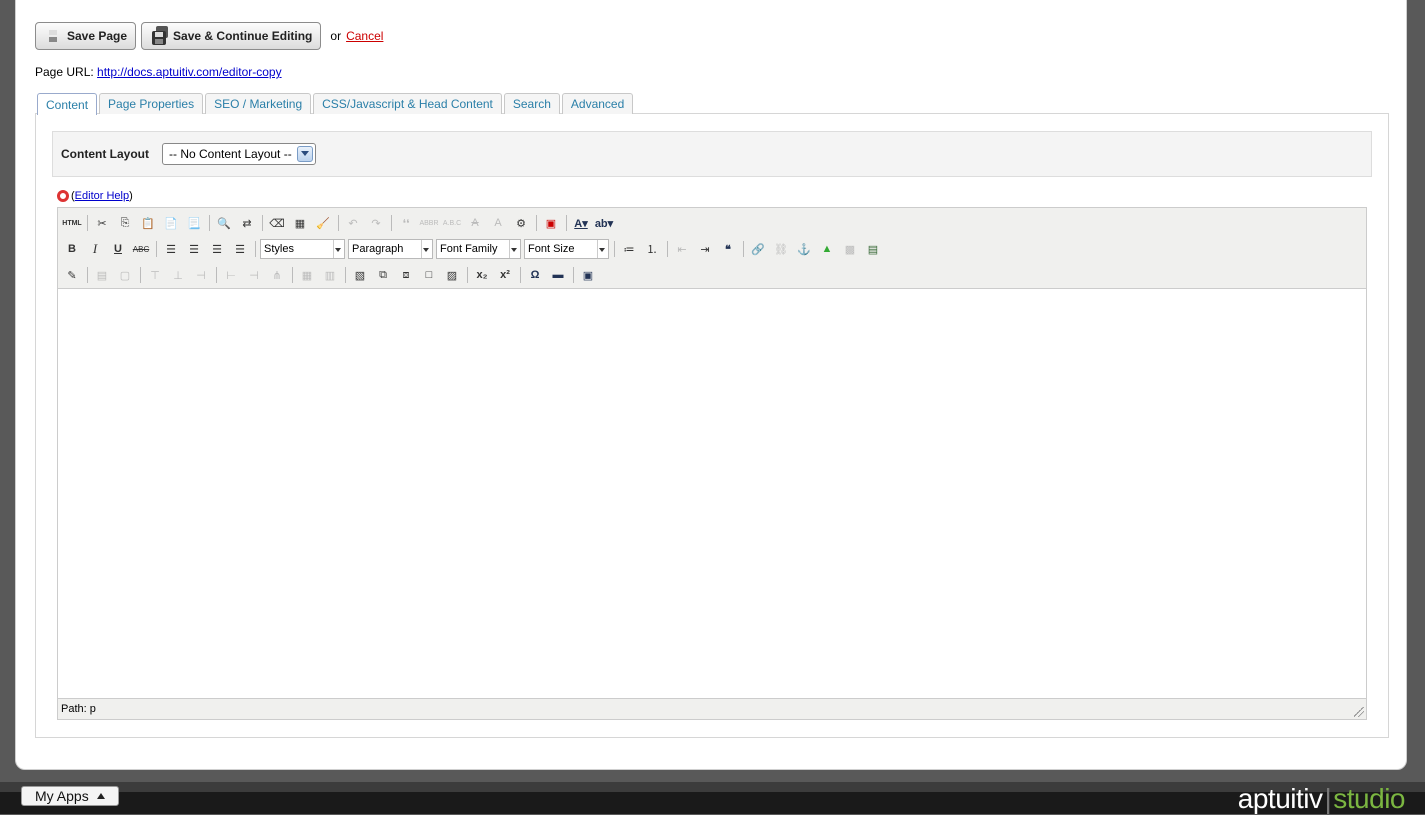  I want to click on copy-icon: ⎘, so click(125, 223).